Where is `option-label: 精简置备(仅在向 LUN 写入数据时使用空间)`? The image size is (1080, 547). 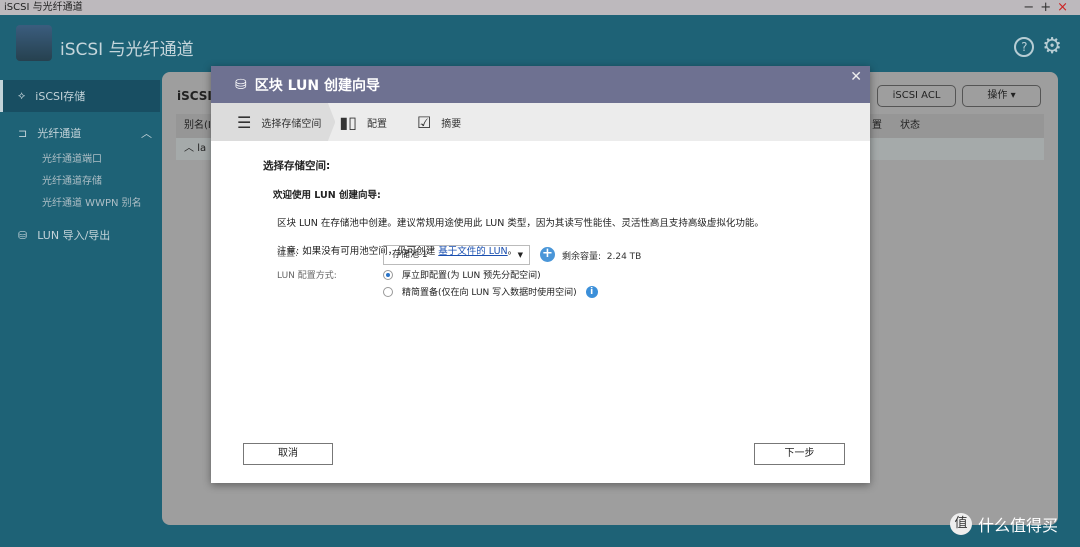
option-label: 精简置备(仅在向 LUN 写入数据时使用空间) is located at coordinates (489, 293).